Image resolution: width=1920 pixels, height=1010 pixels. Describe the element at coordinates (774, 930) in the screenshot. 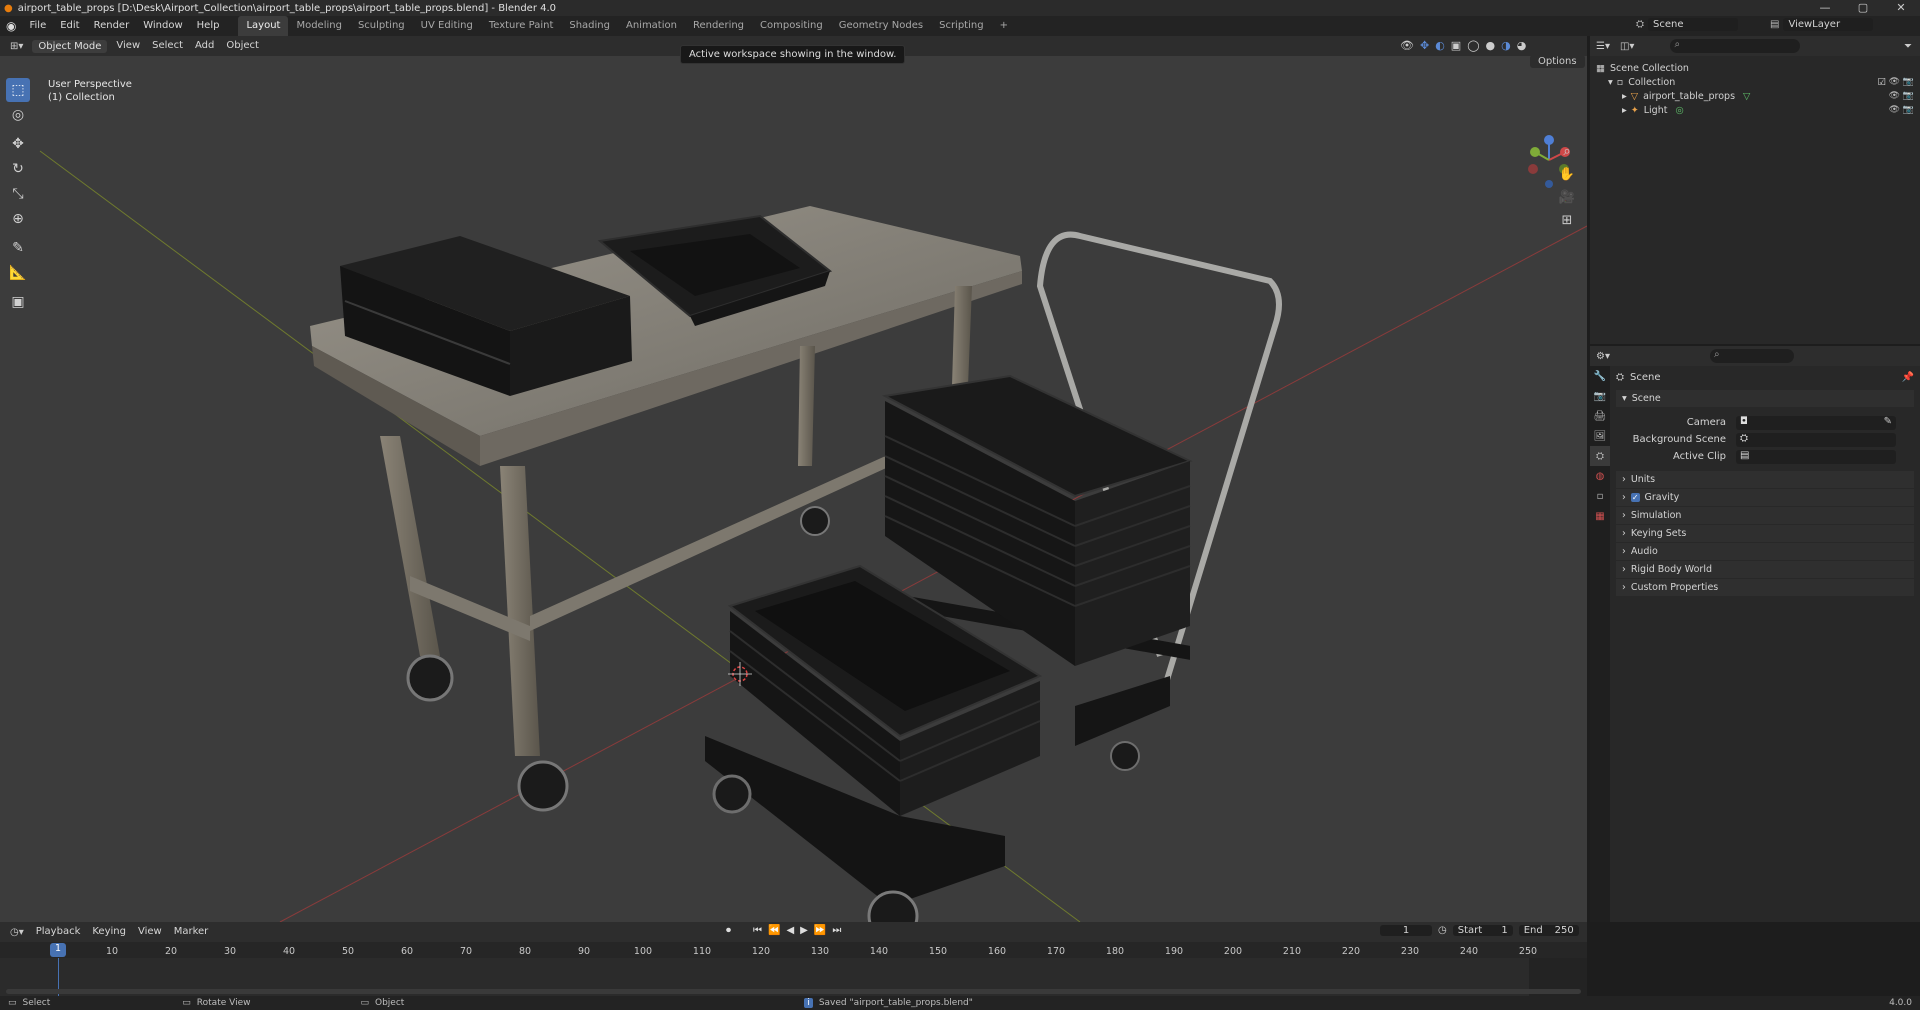

I see `prev-keyframe-icon: ⏪` at that location.